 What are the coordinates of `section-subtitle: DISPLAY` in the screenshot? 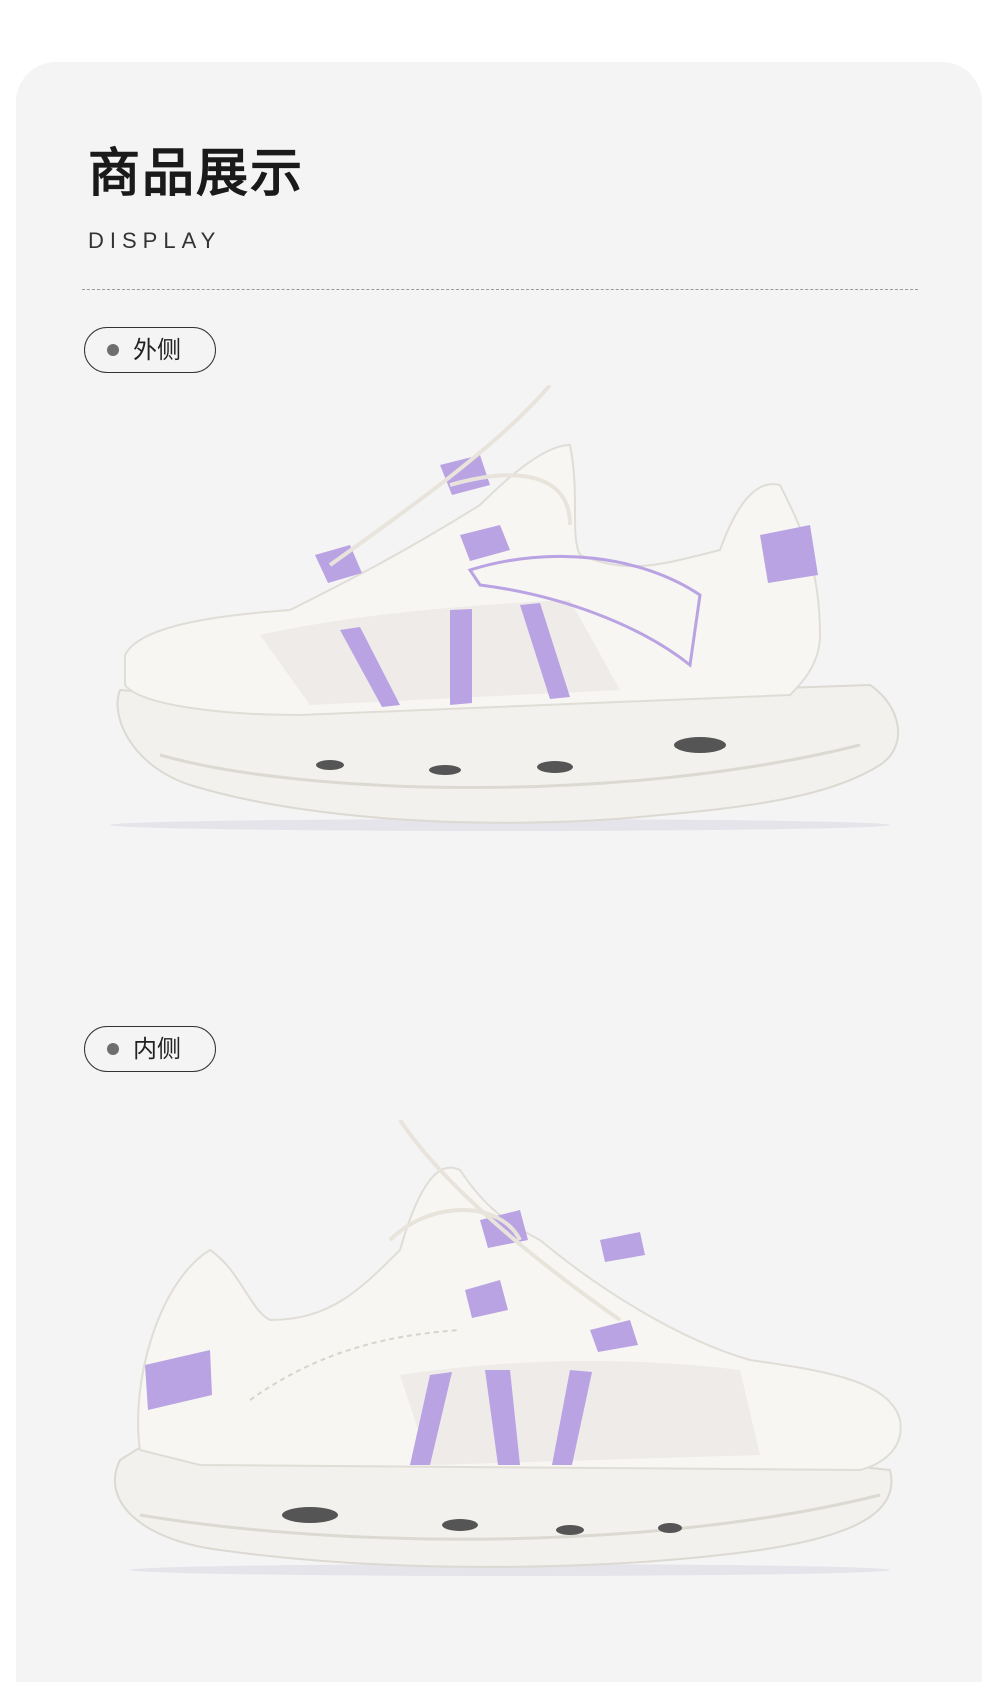 It's located at (155, 240).